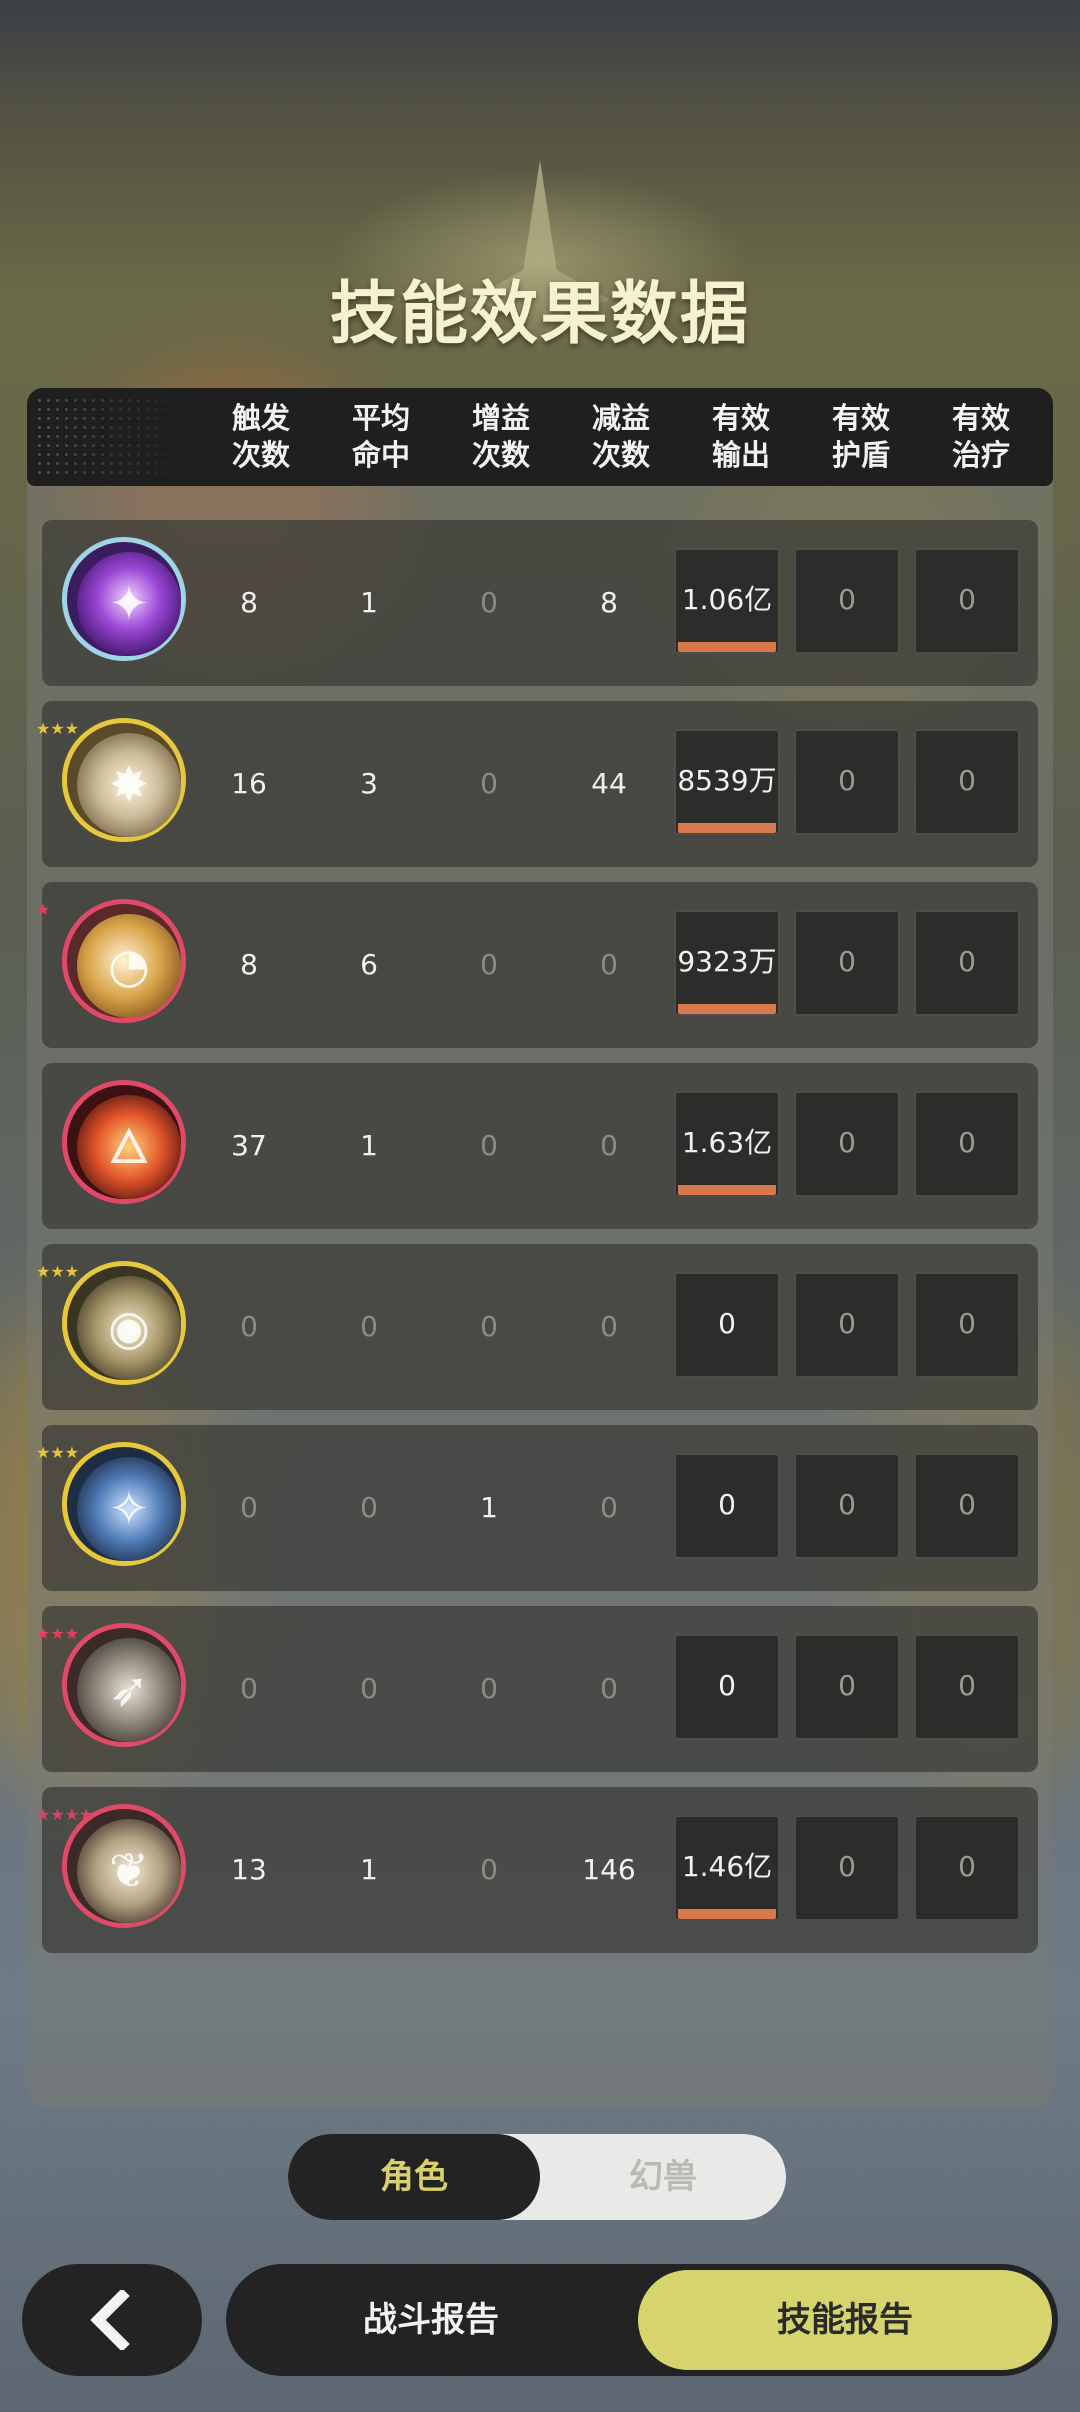 This screenshot has height=2412, width=1080. What do you see at coordinates (980, 436) in the screenshot?
I see `header-effective-heal: 有效 治疗` at bounding box center [980, 436].